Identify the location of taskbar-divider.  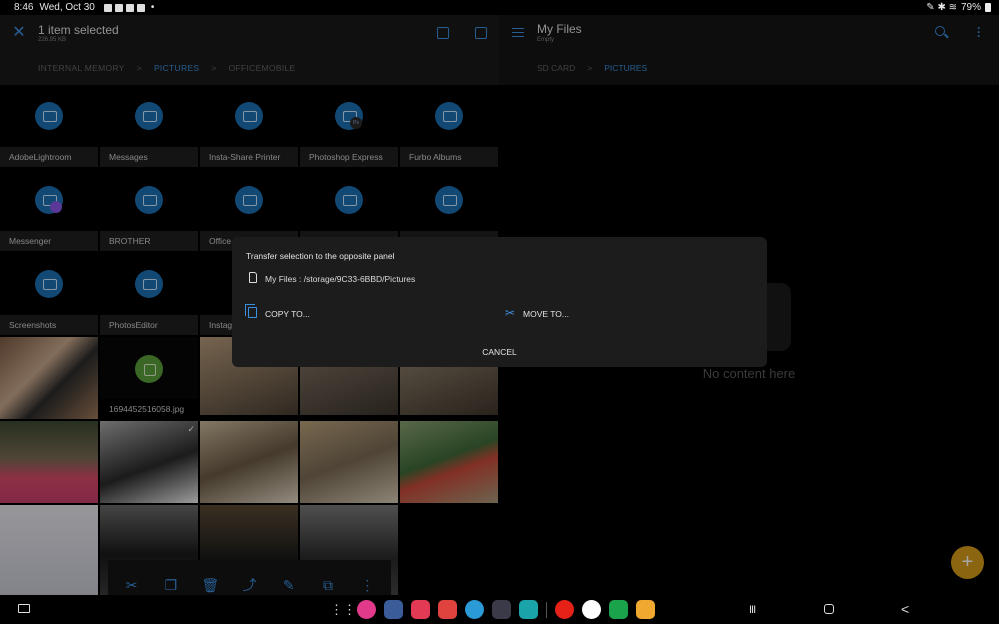
(546, 609).